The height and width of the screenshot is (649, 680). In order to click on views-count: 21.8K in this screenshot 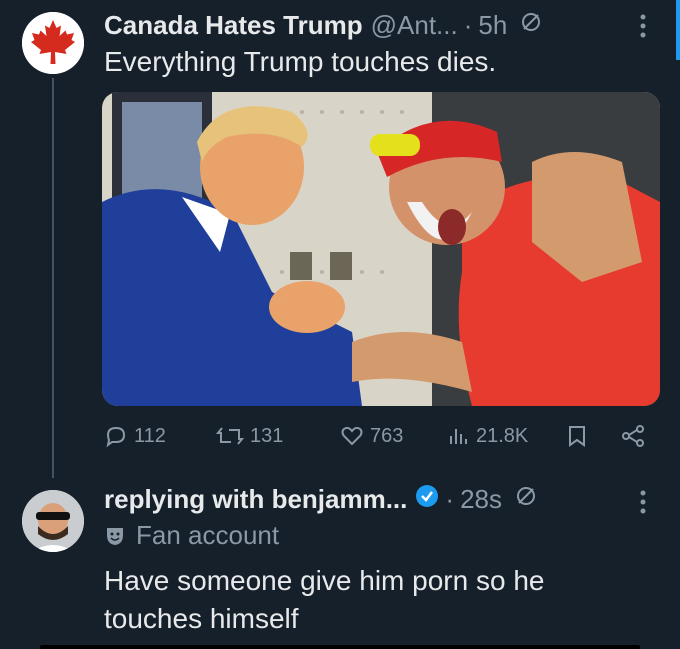, I will do `click(502, 435)`.